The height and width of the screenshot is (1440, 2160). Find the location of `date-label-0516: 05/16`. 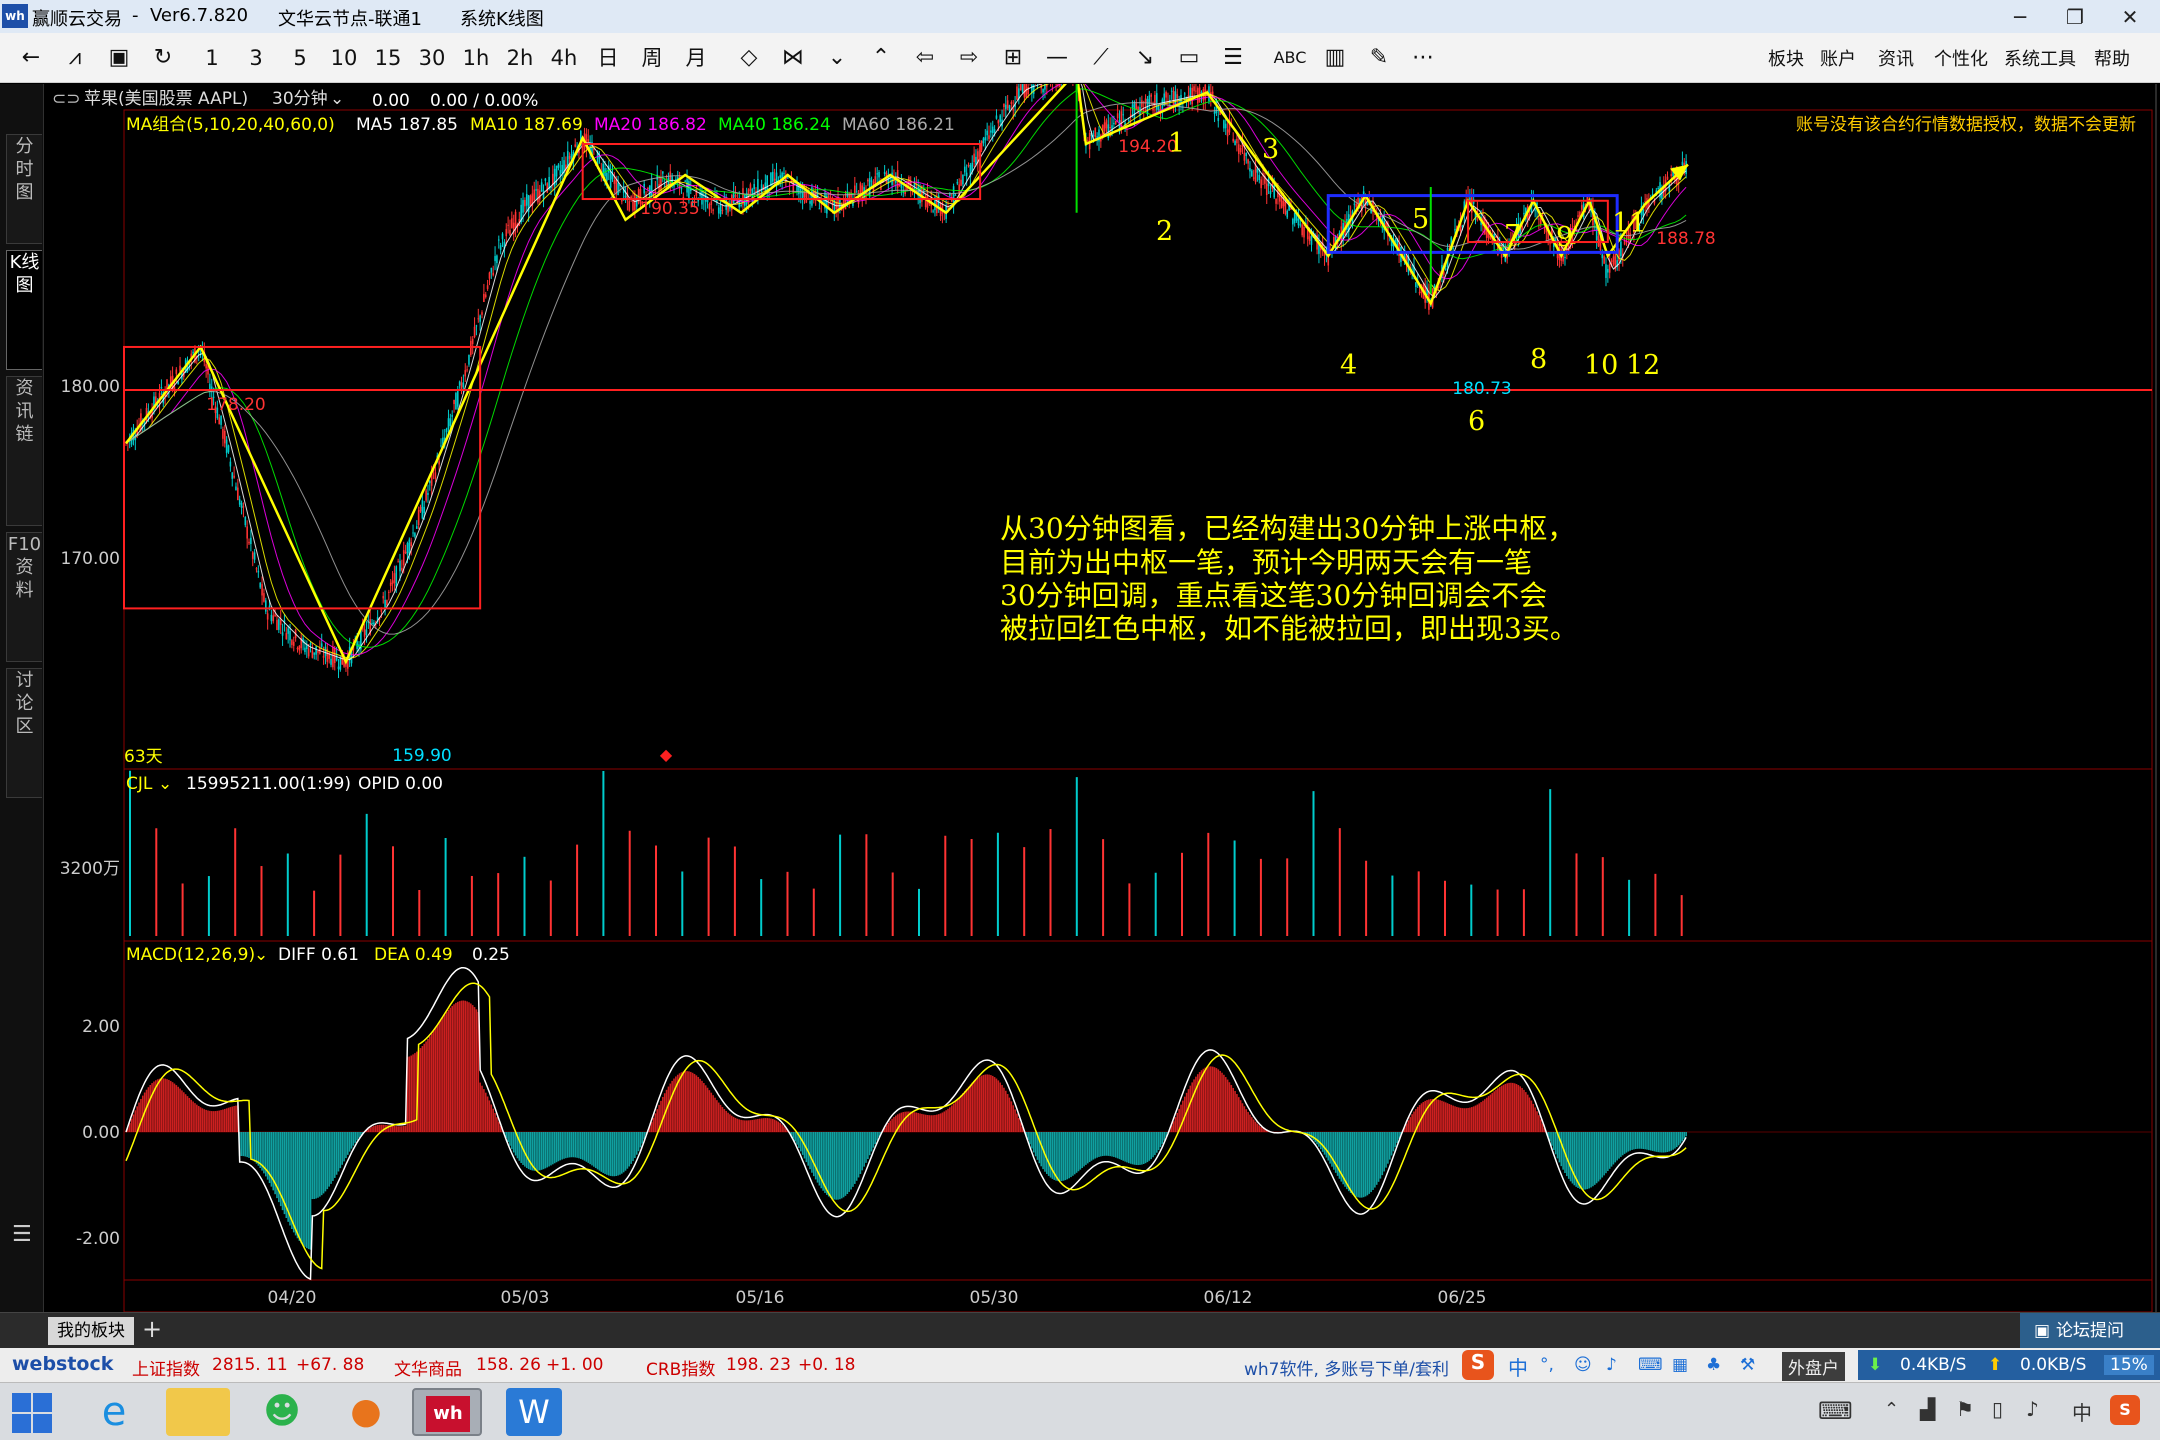

date-label-0516: 05/16 is located at coordinates (760, 1298).